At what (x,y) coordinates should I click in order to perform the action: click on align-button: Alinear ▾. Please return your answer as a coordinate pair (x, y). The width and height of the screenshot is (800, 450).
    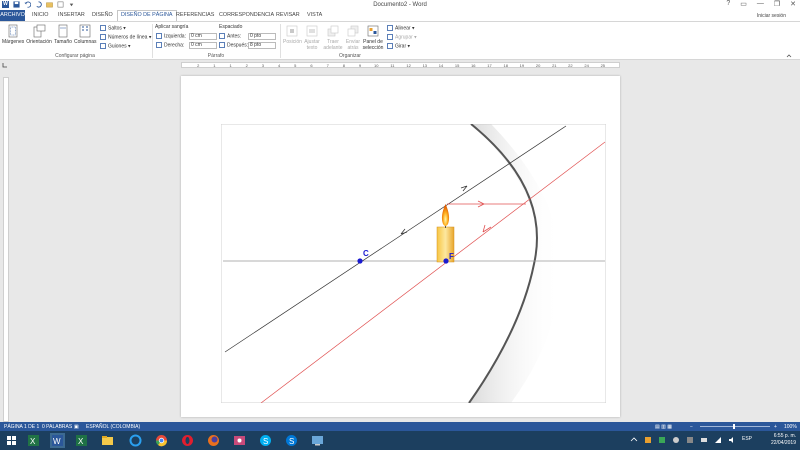
    Looking at the image, I should click on (400, 28).